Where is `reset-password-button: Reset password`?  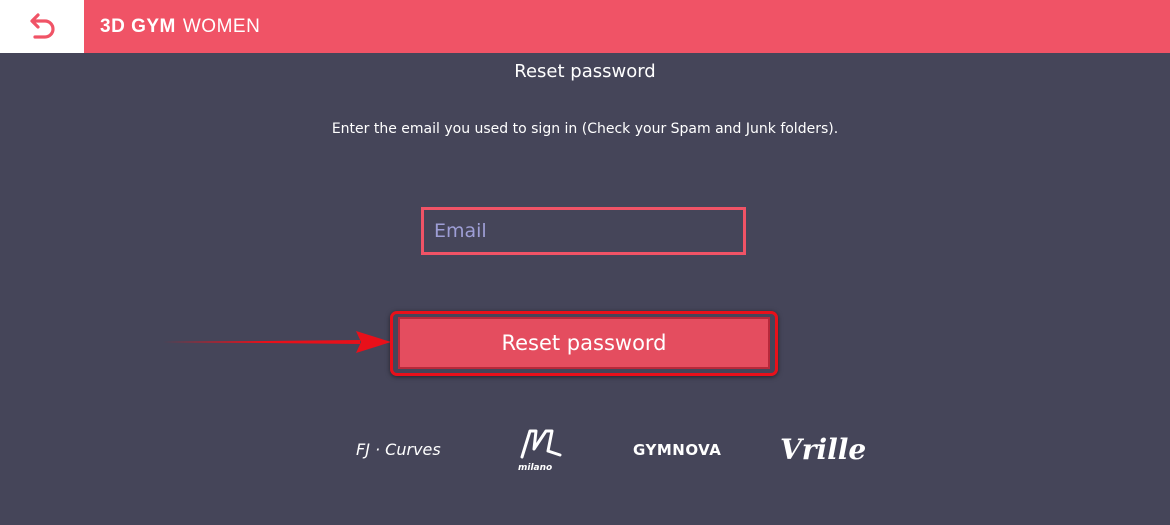
reset-password-button: Reset password is located at coordinates (584, 343).